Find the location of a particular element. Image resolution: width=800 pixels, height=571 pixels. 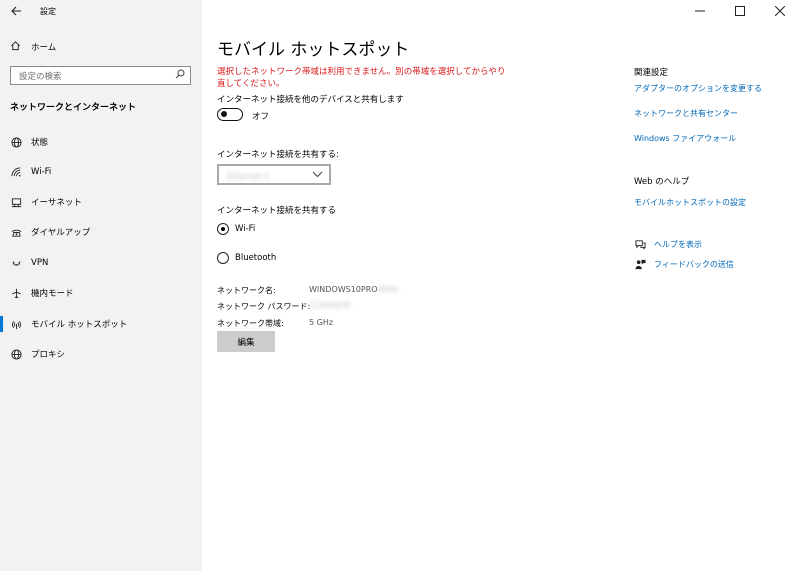

sidebar-item-wifi: Wi-Fi is located at coordinates (101, 172).